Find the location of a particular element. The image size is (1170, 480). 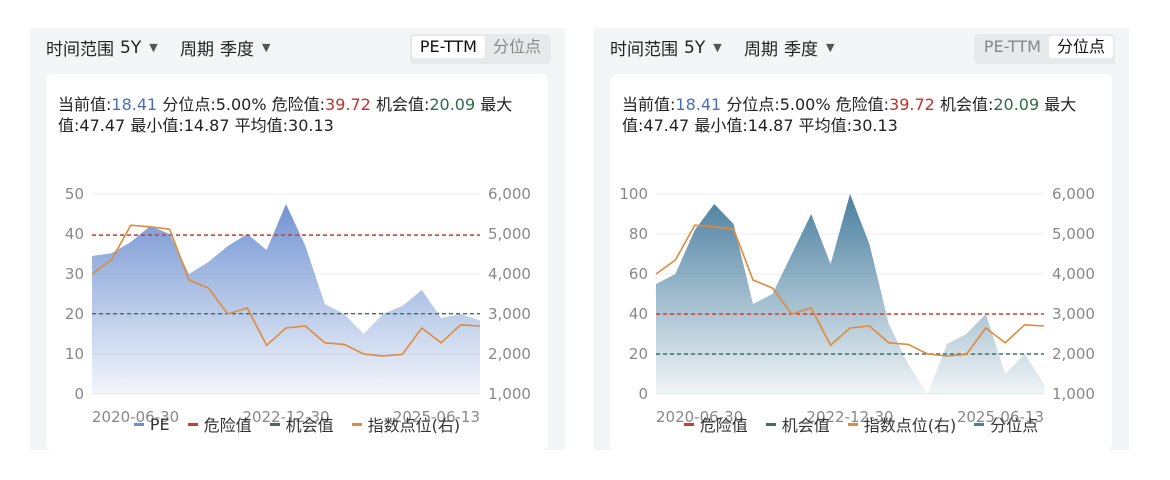

y-tick-label: 30 is located at coordinates (74, 274).